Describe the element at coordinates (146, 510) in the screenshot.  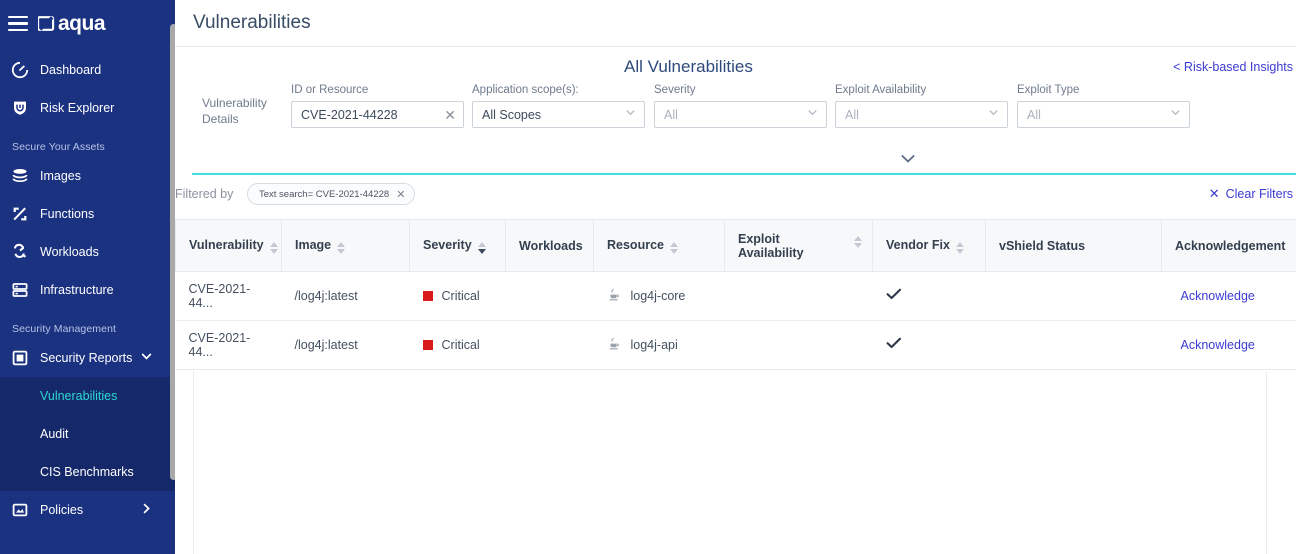
I see `chevron-right-icon` at that location.